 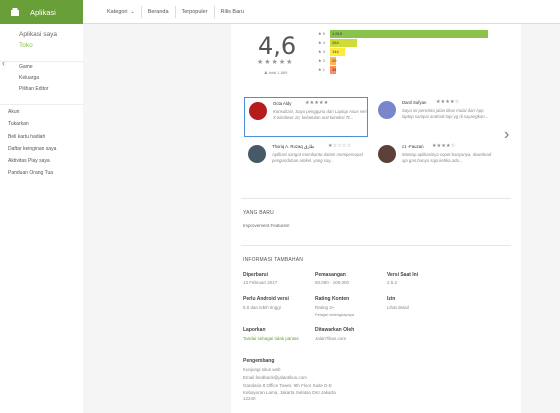 I want to click on rating-bar-count: 29, so click(x=334, y=60).